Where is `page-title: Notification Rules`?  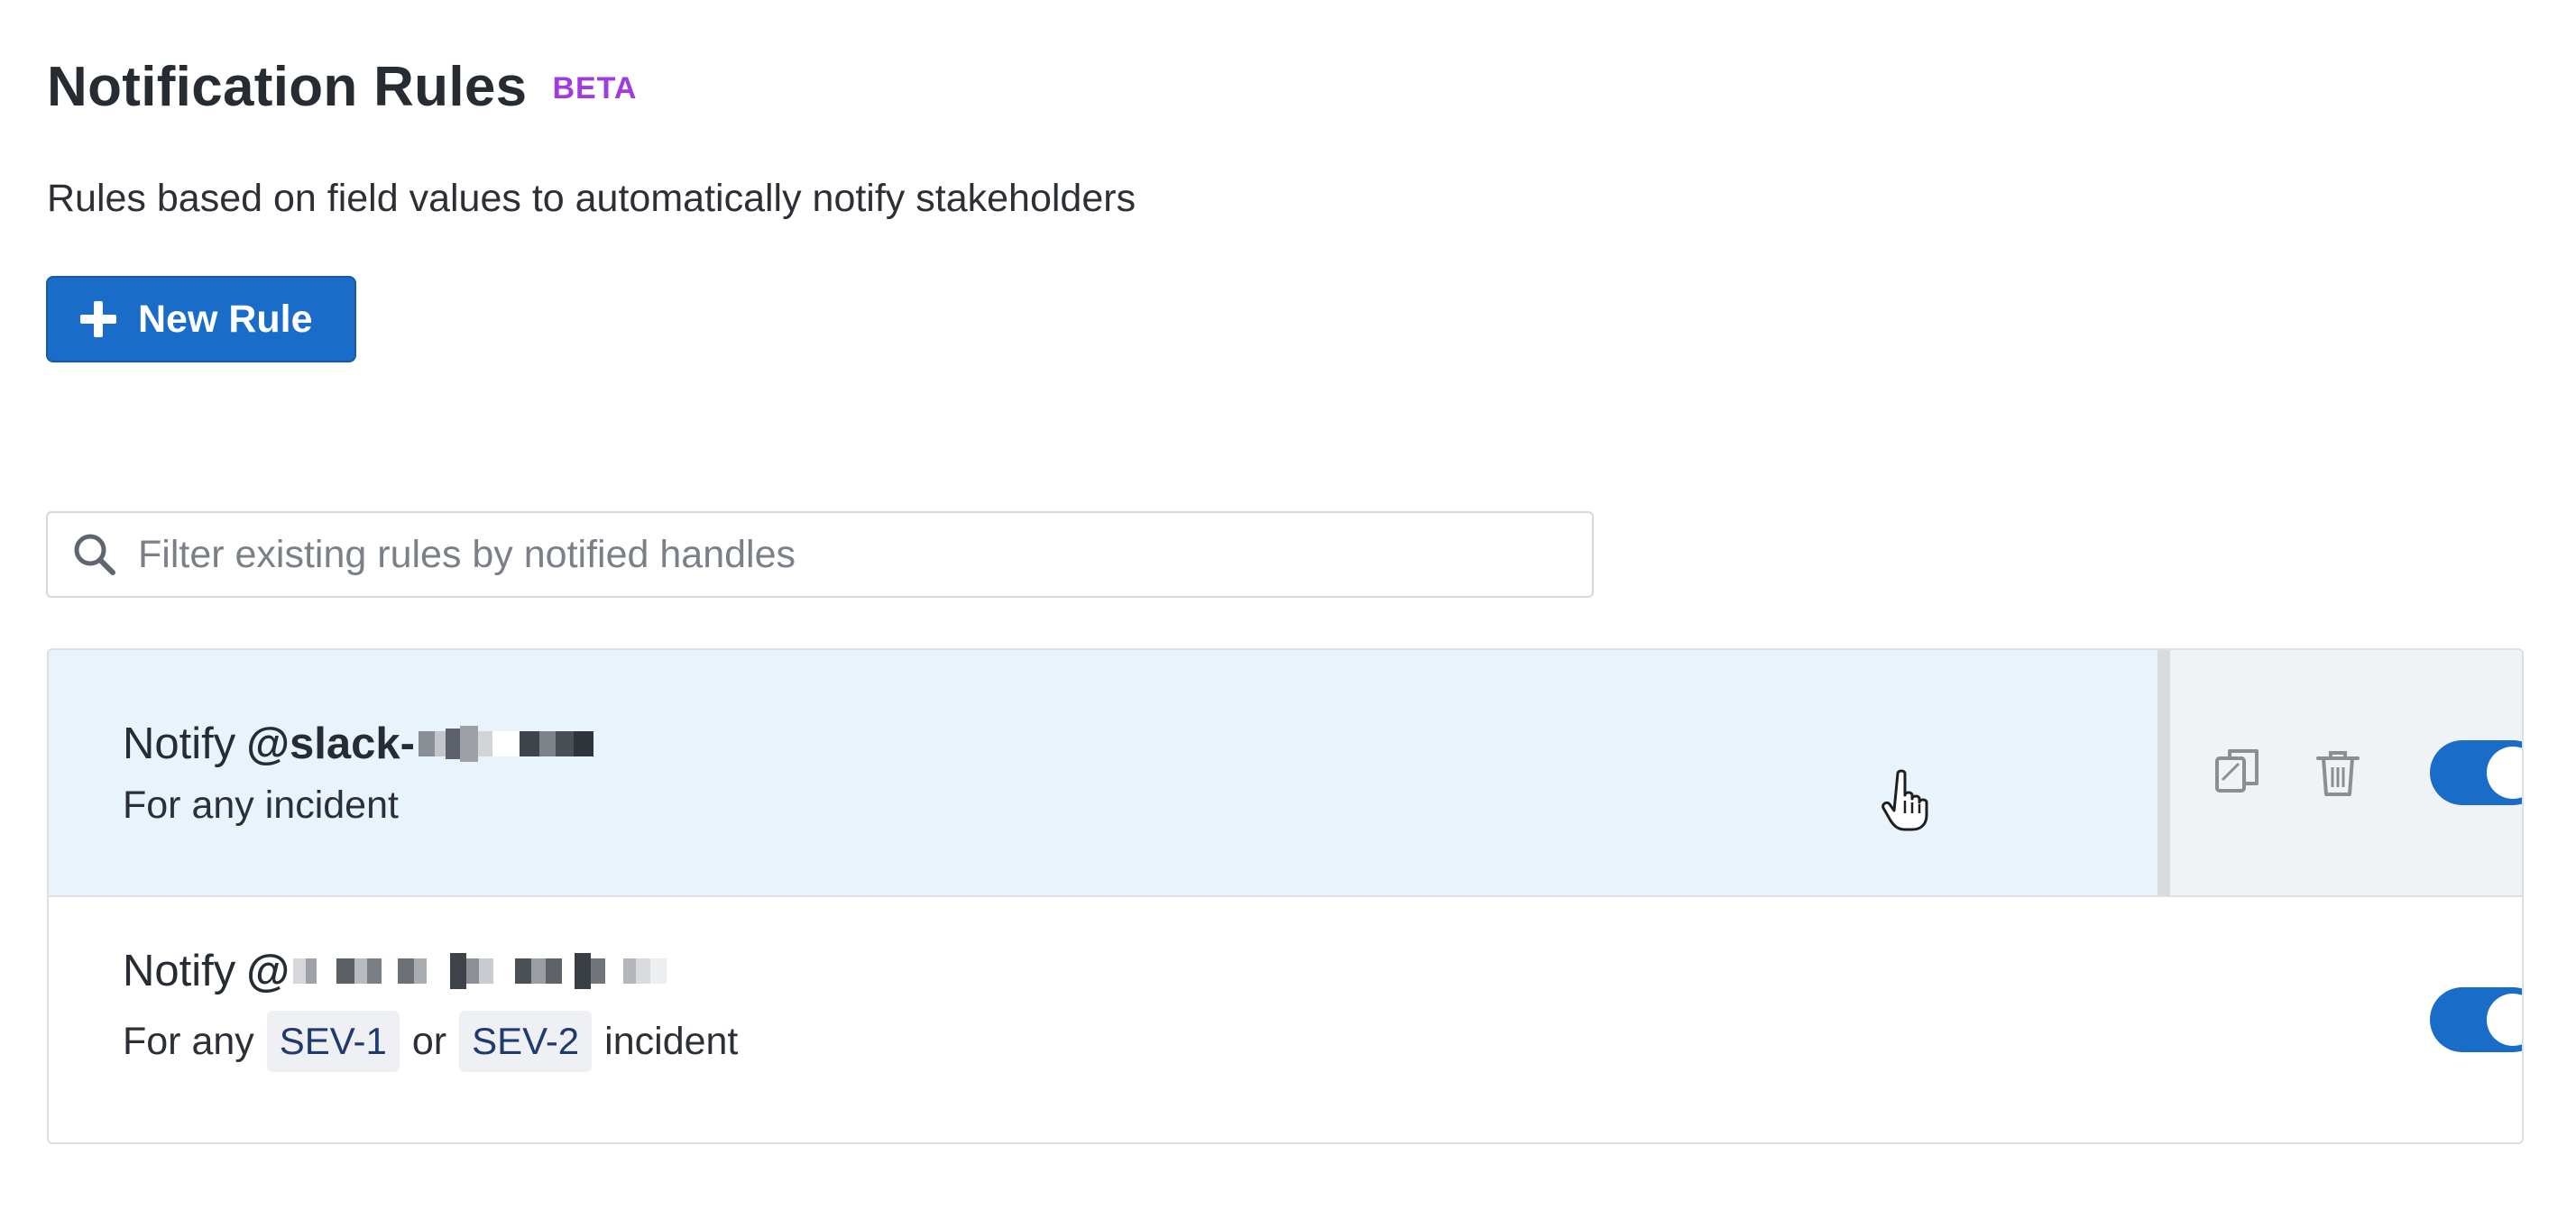
page-title: Notification Rules is located at coordinates (287, 87).